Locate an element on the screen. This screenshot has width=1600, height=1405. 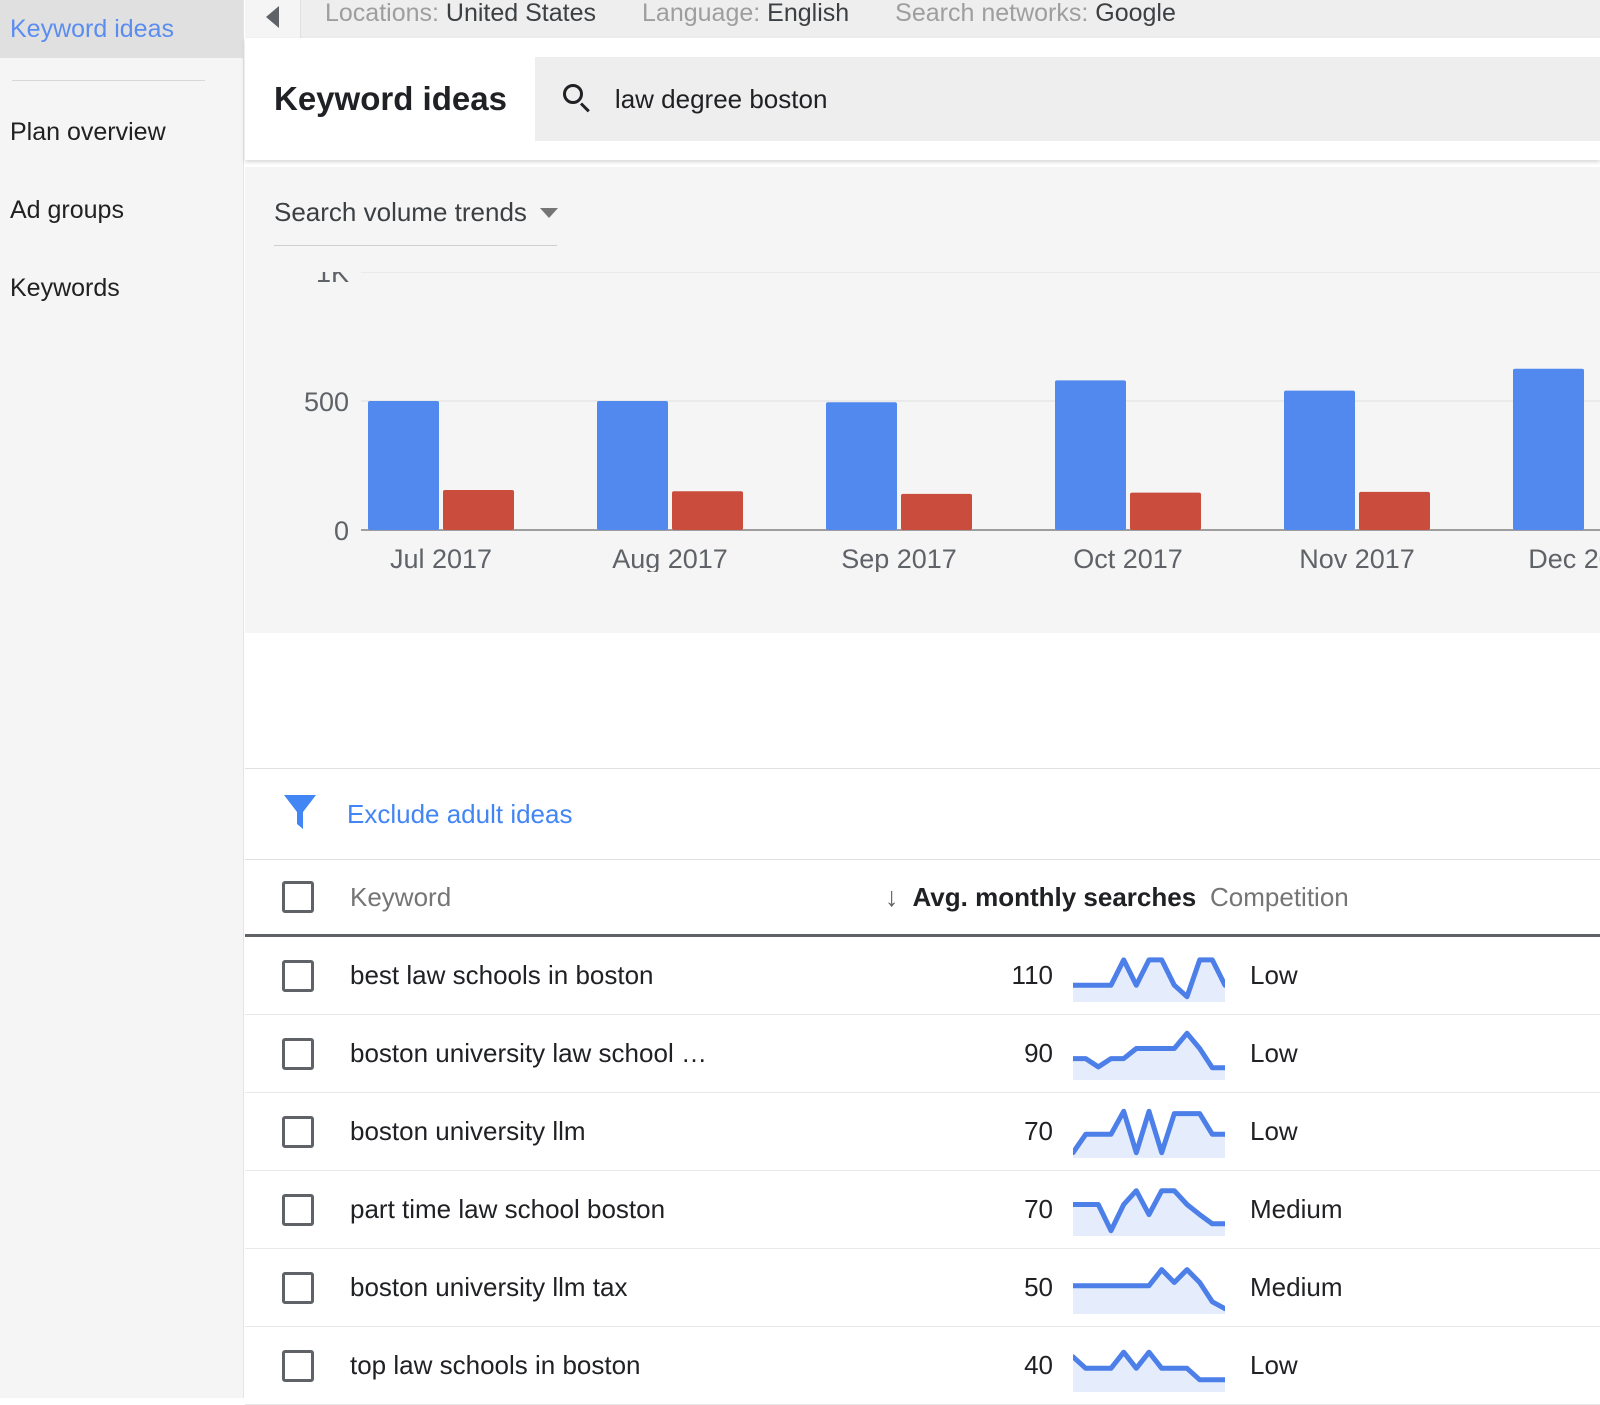
locations-label: Locations: is located at coordinates (382, 13).